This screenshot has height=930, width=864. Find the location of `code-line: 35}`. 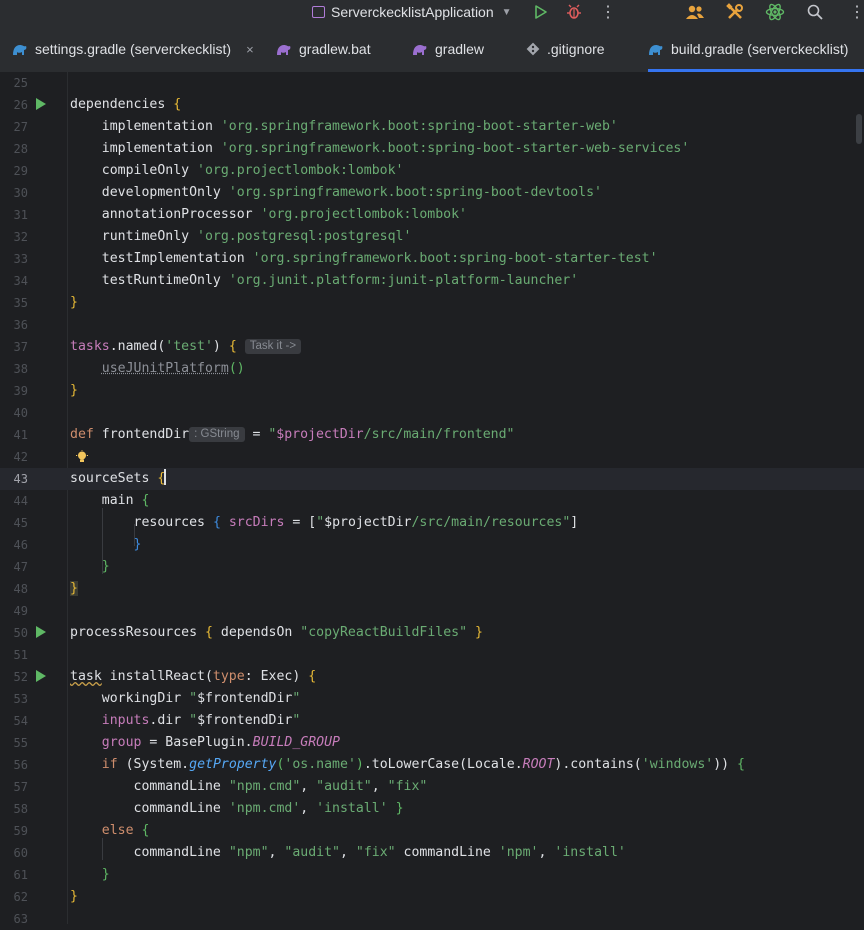

code-line: 35} is located at coordinates (45, 302).